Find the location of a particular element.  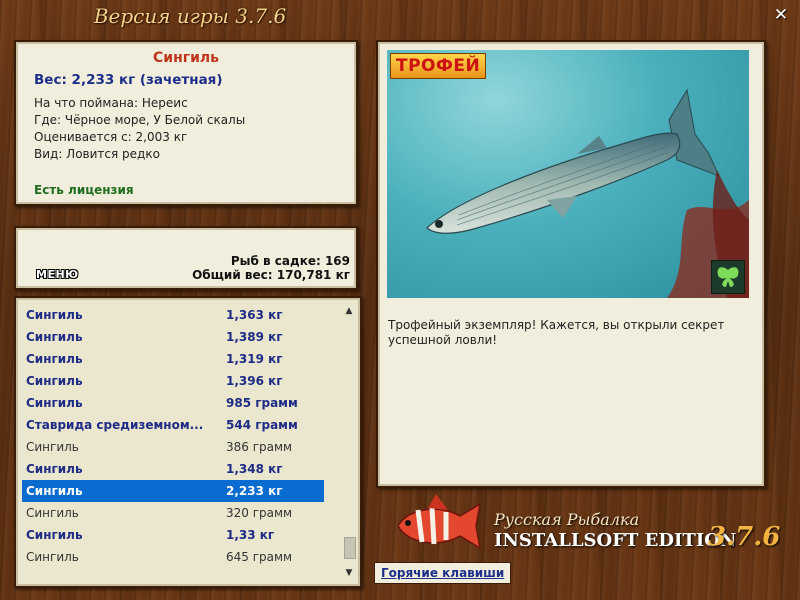

list-item: Сингиль 386 грамм is located at coordinates (173, 447).